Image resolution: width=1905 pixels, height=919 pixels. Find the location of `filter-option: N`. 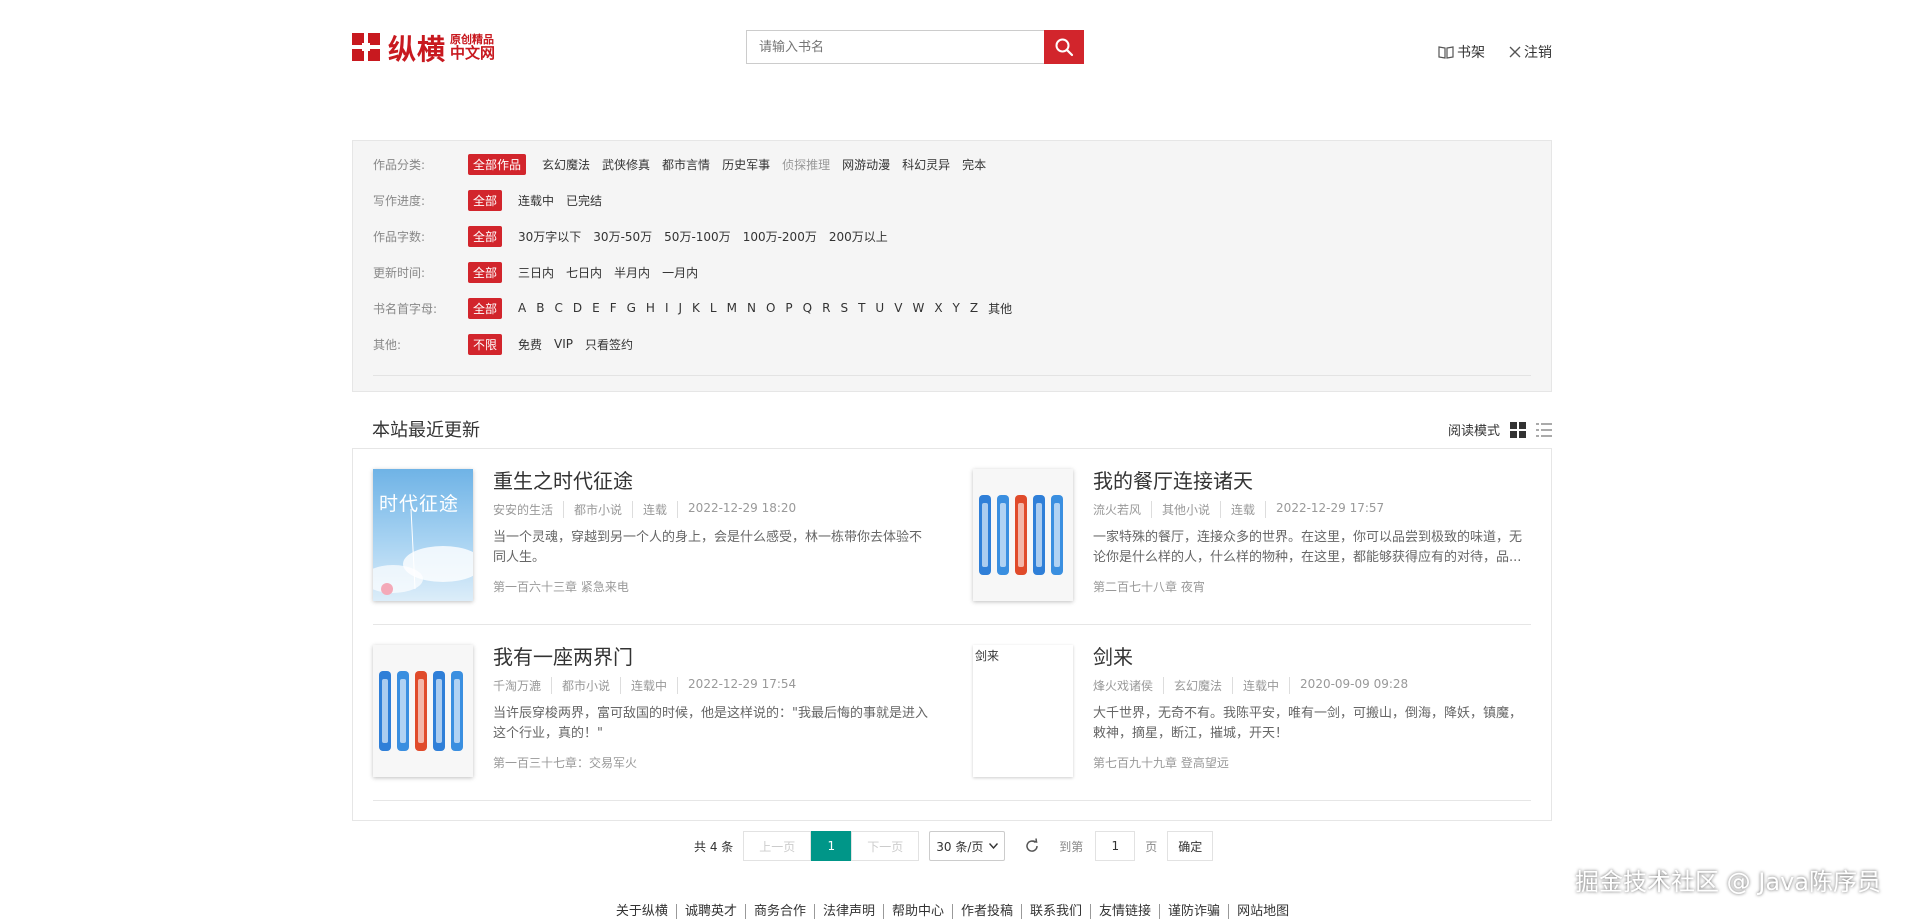

filter-option: N is located at coordinates (751, 308).